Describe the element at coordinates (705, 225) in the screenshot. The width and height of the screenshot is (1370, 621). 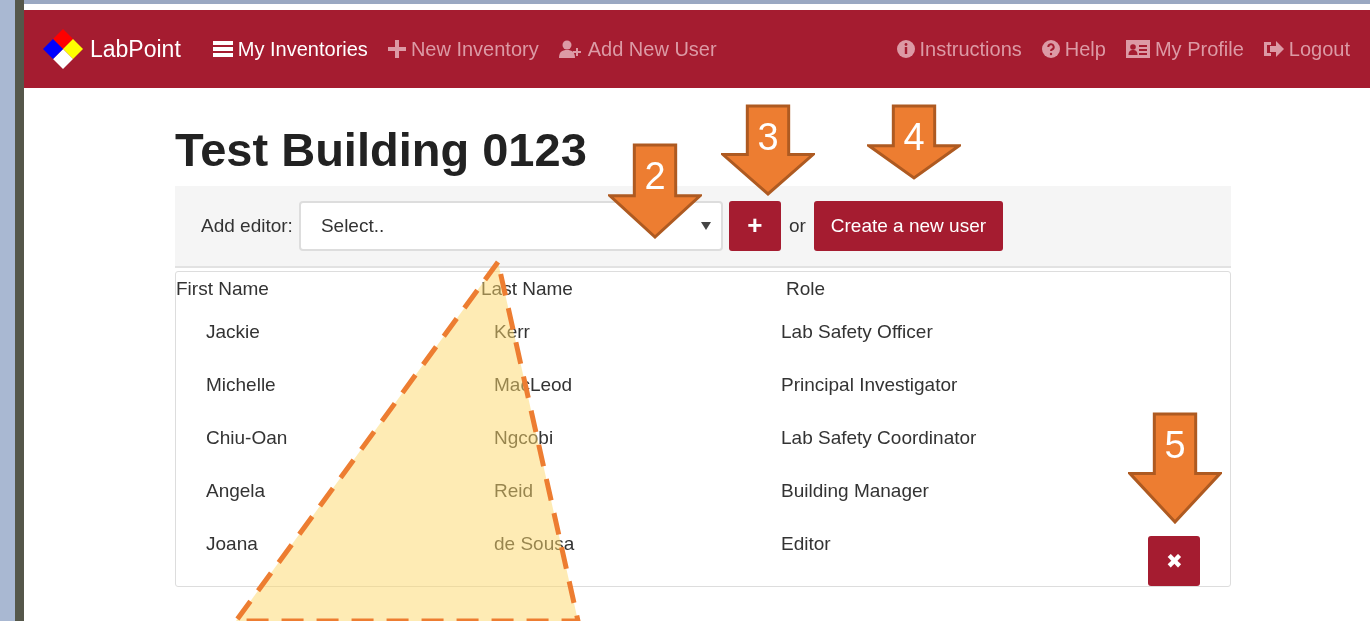
I see `dropdown-caret-icon` at that location.